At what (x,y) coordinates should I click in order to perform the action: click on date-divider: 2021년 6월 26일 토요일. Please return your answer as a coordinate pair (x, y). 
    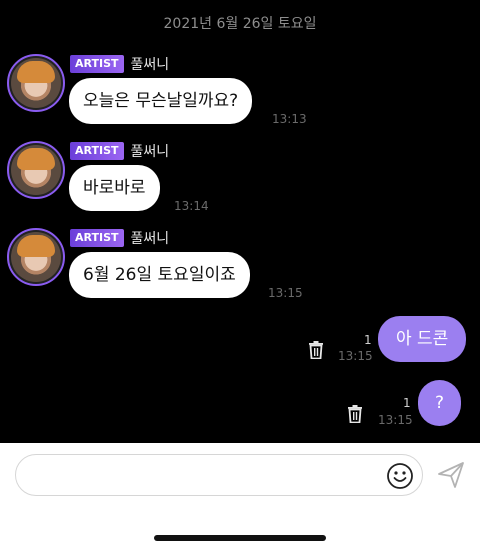
    Looking at the image, I should click on (240, 24).